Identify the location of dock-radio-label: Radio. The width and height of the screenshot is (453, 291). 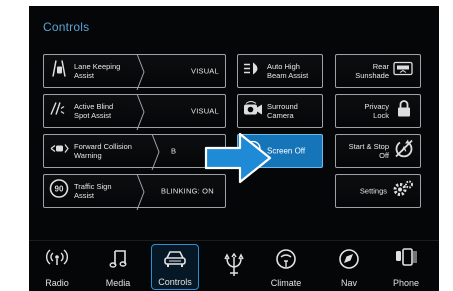
(57, 283).